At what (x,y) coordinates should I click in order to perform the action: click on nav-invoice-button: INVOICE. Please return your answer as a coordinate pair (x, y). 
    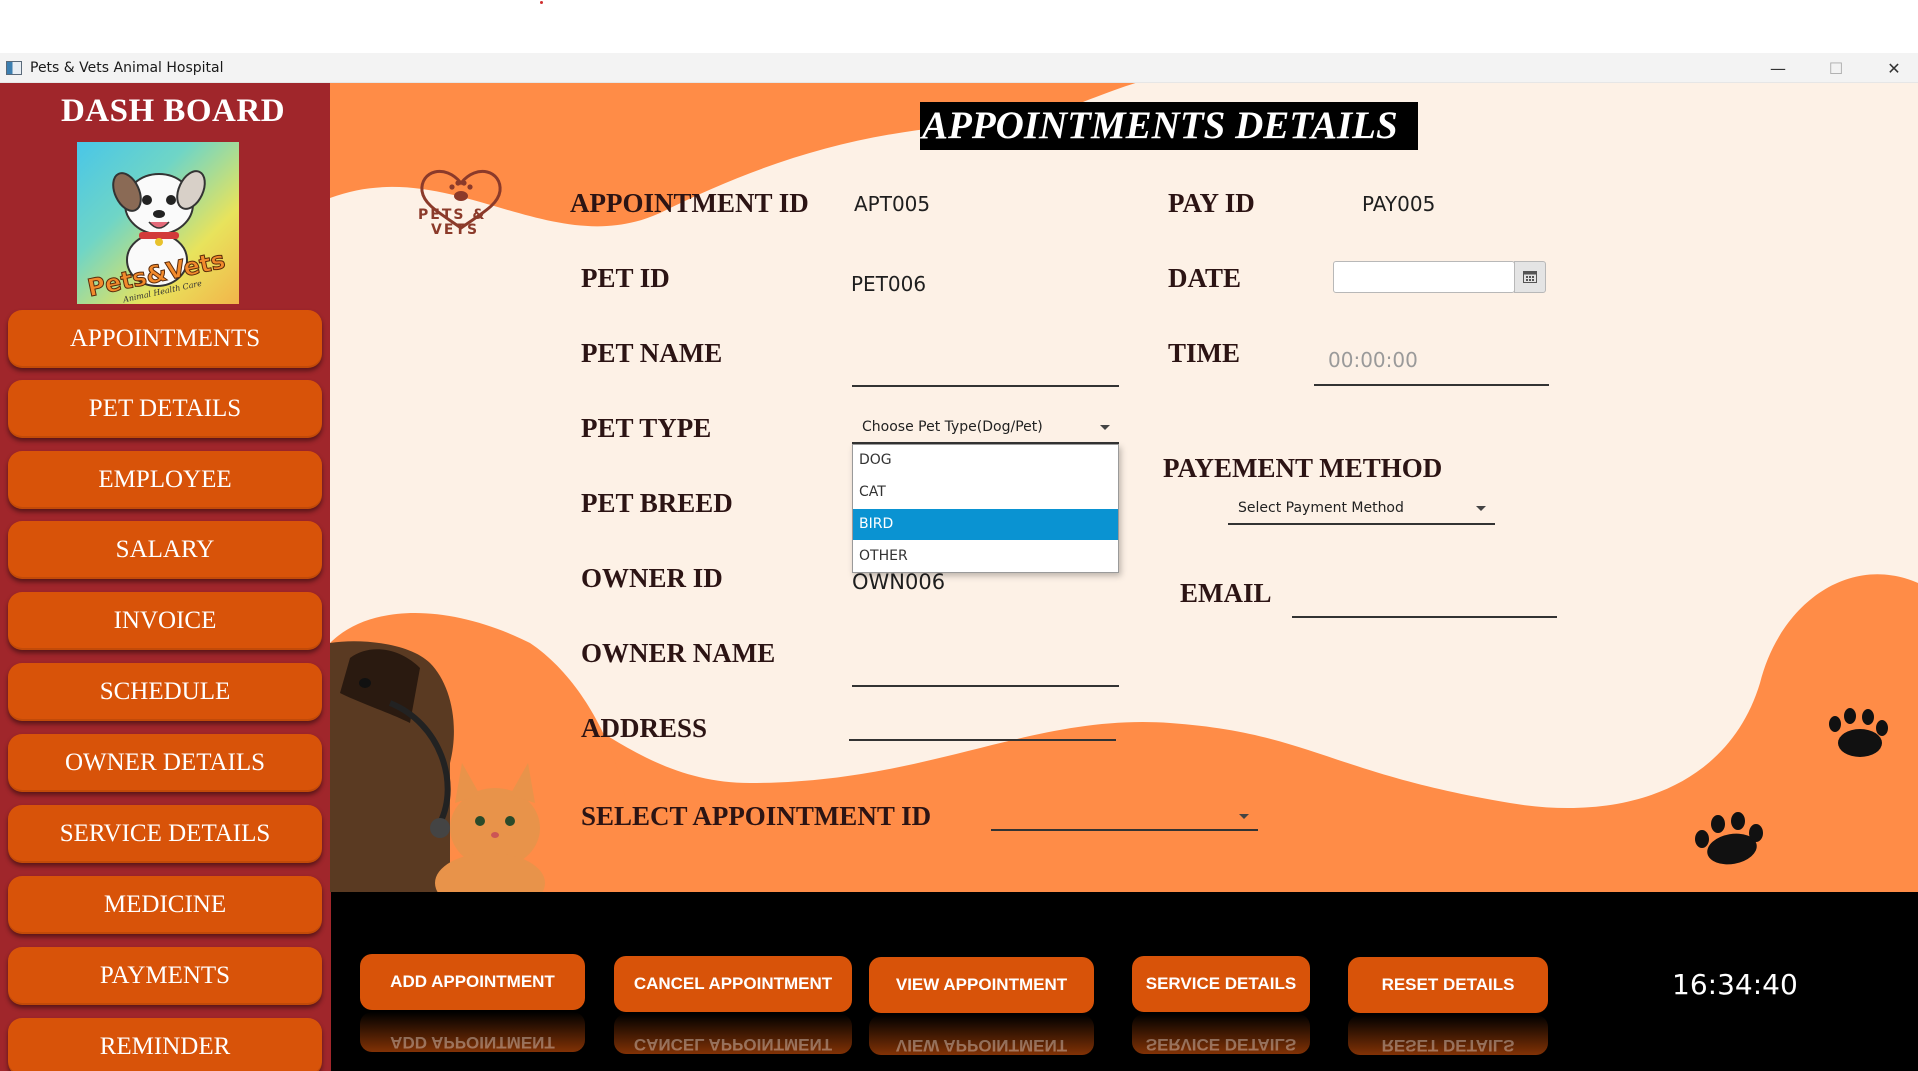
    Looking at the image, I should click on (165, 621).